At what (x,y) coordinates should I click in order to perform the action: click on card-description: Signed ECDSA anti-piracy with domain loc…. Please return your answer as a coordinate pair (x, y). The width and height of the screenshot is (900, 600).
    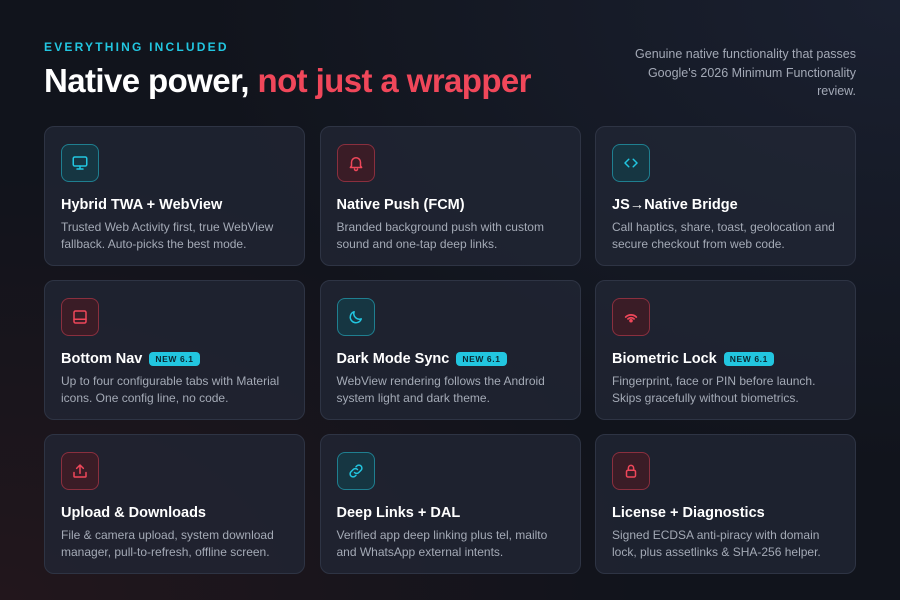
    Looking at the image, I should click on (716, 543).